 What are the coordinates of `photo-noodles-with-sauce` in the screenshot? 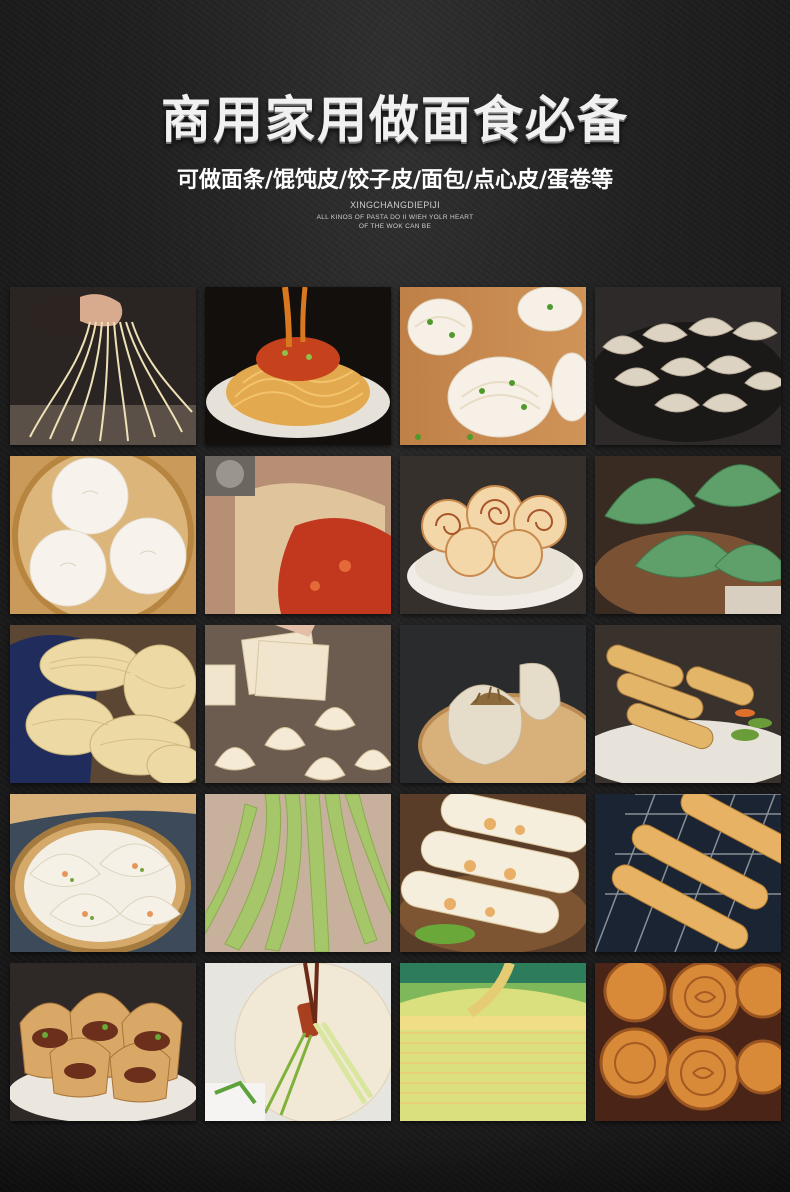 It's located at (298, 366).